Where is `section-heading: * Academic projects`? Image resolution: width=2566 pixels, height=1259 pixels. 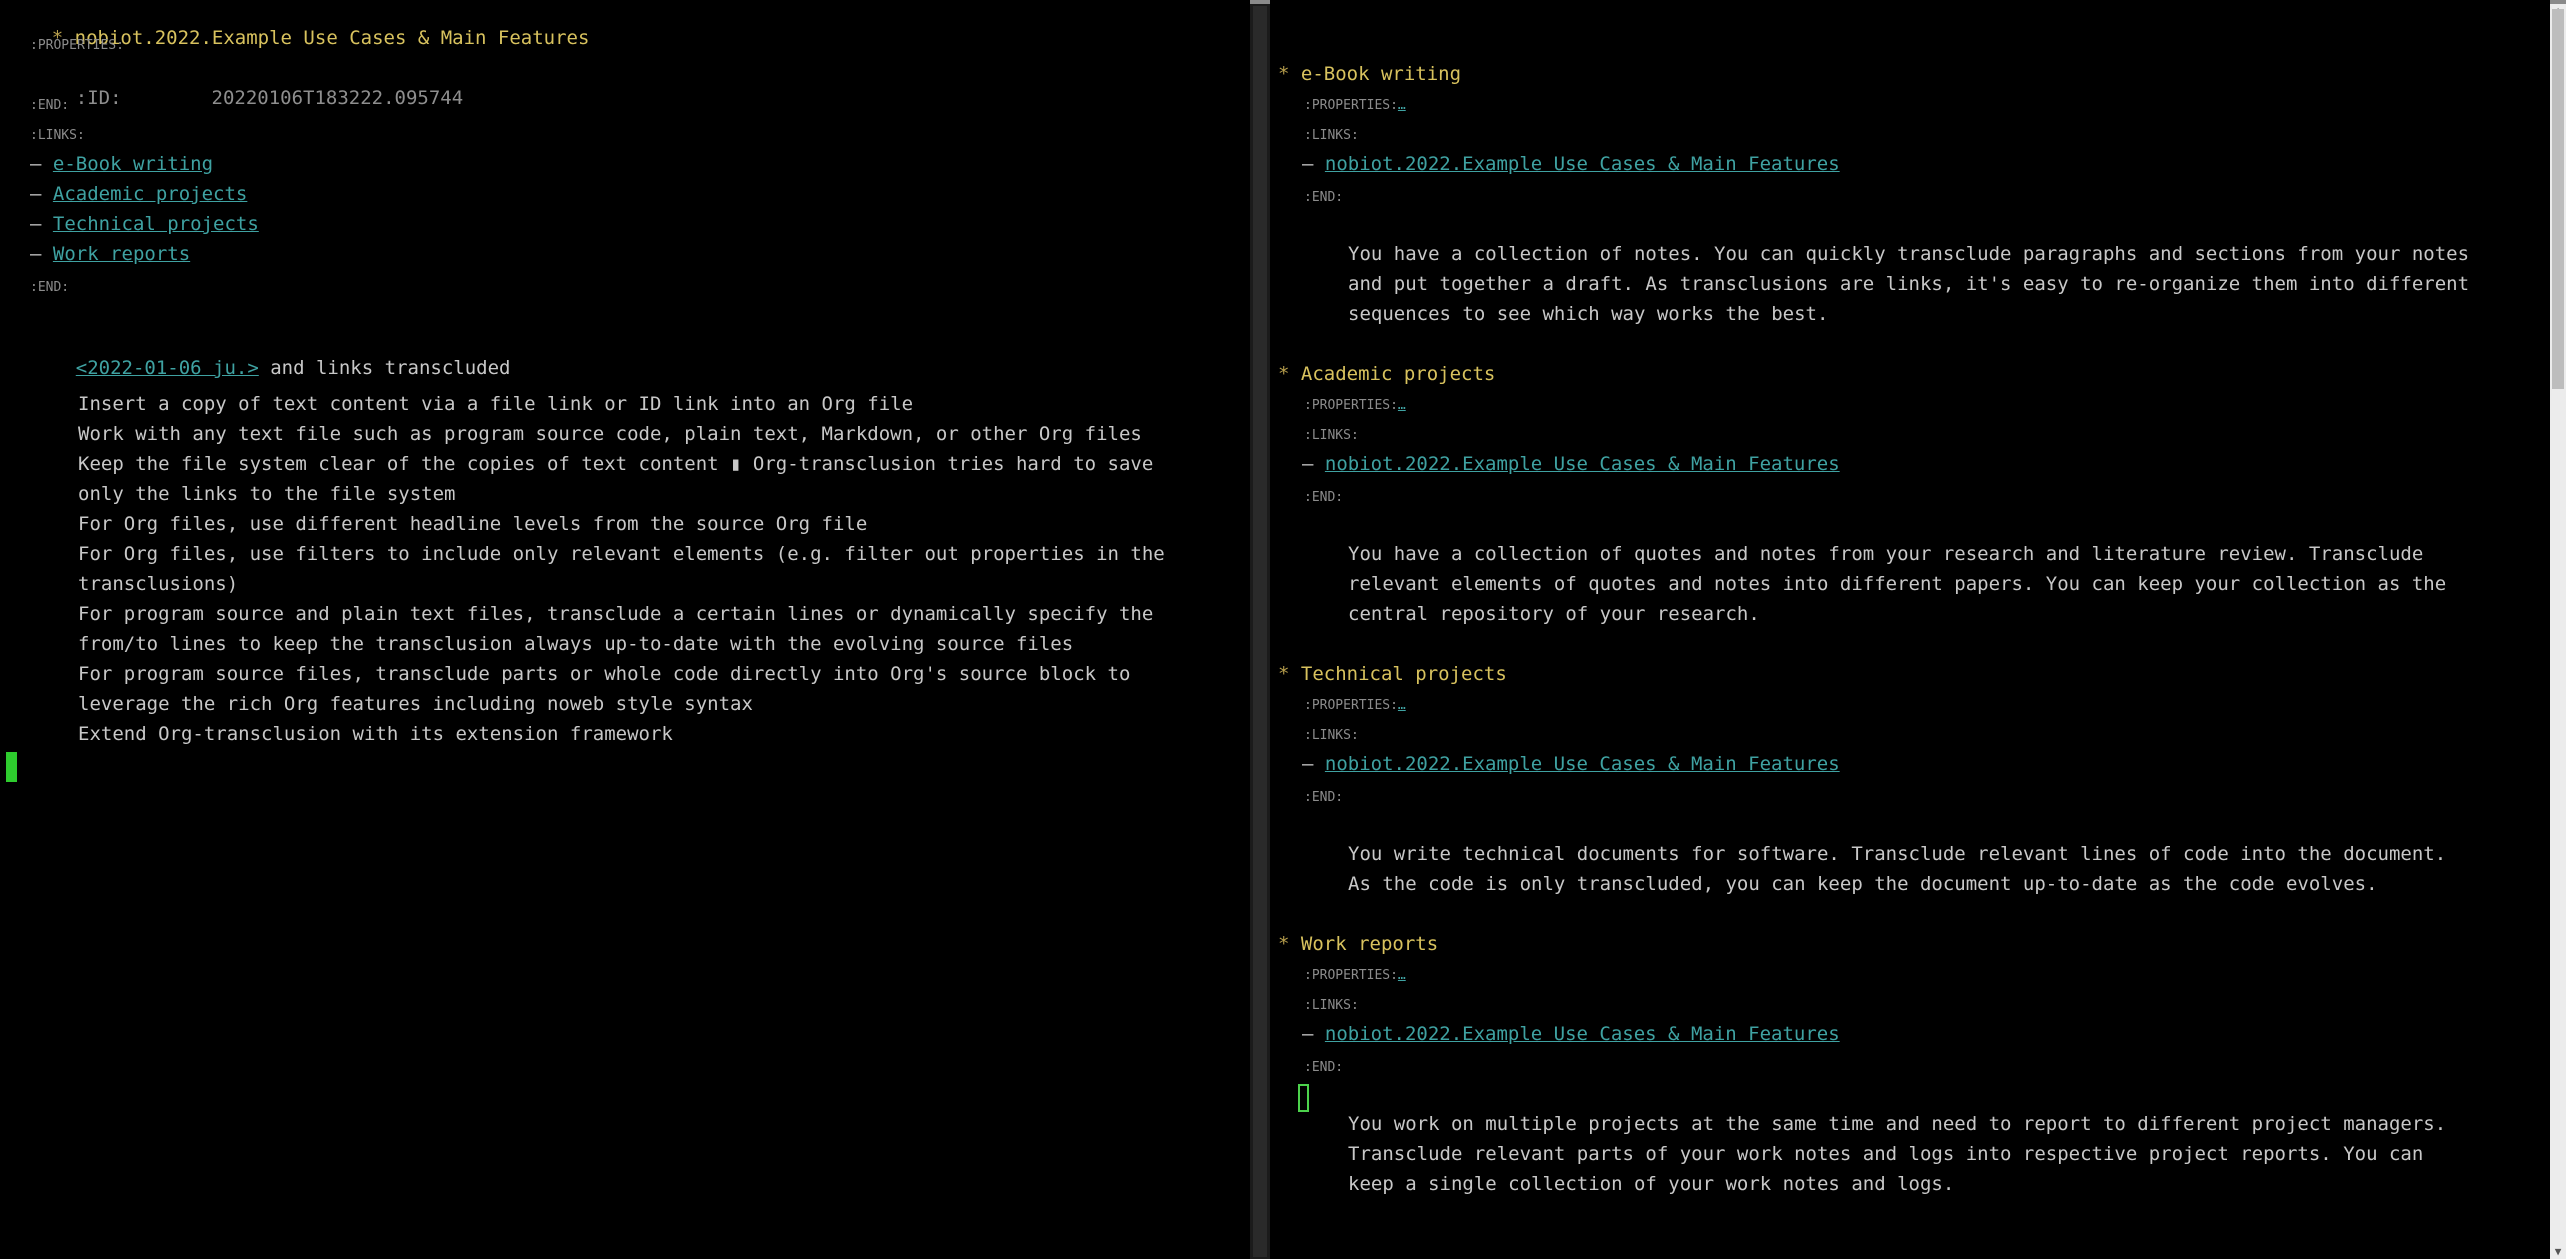
section-heading: * Academic projects is located at coordinates (1386, 374).